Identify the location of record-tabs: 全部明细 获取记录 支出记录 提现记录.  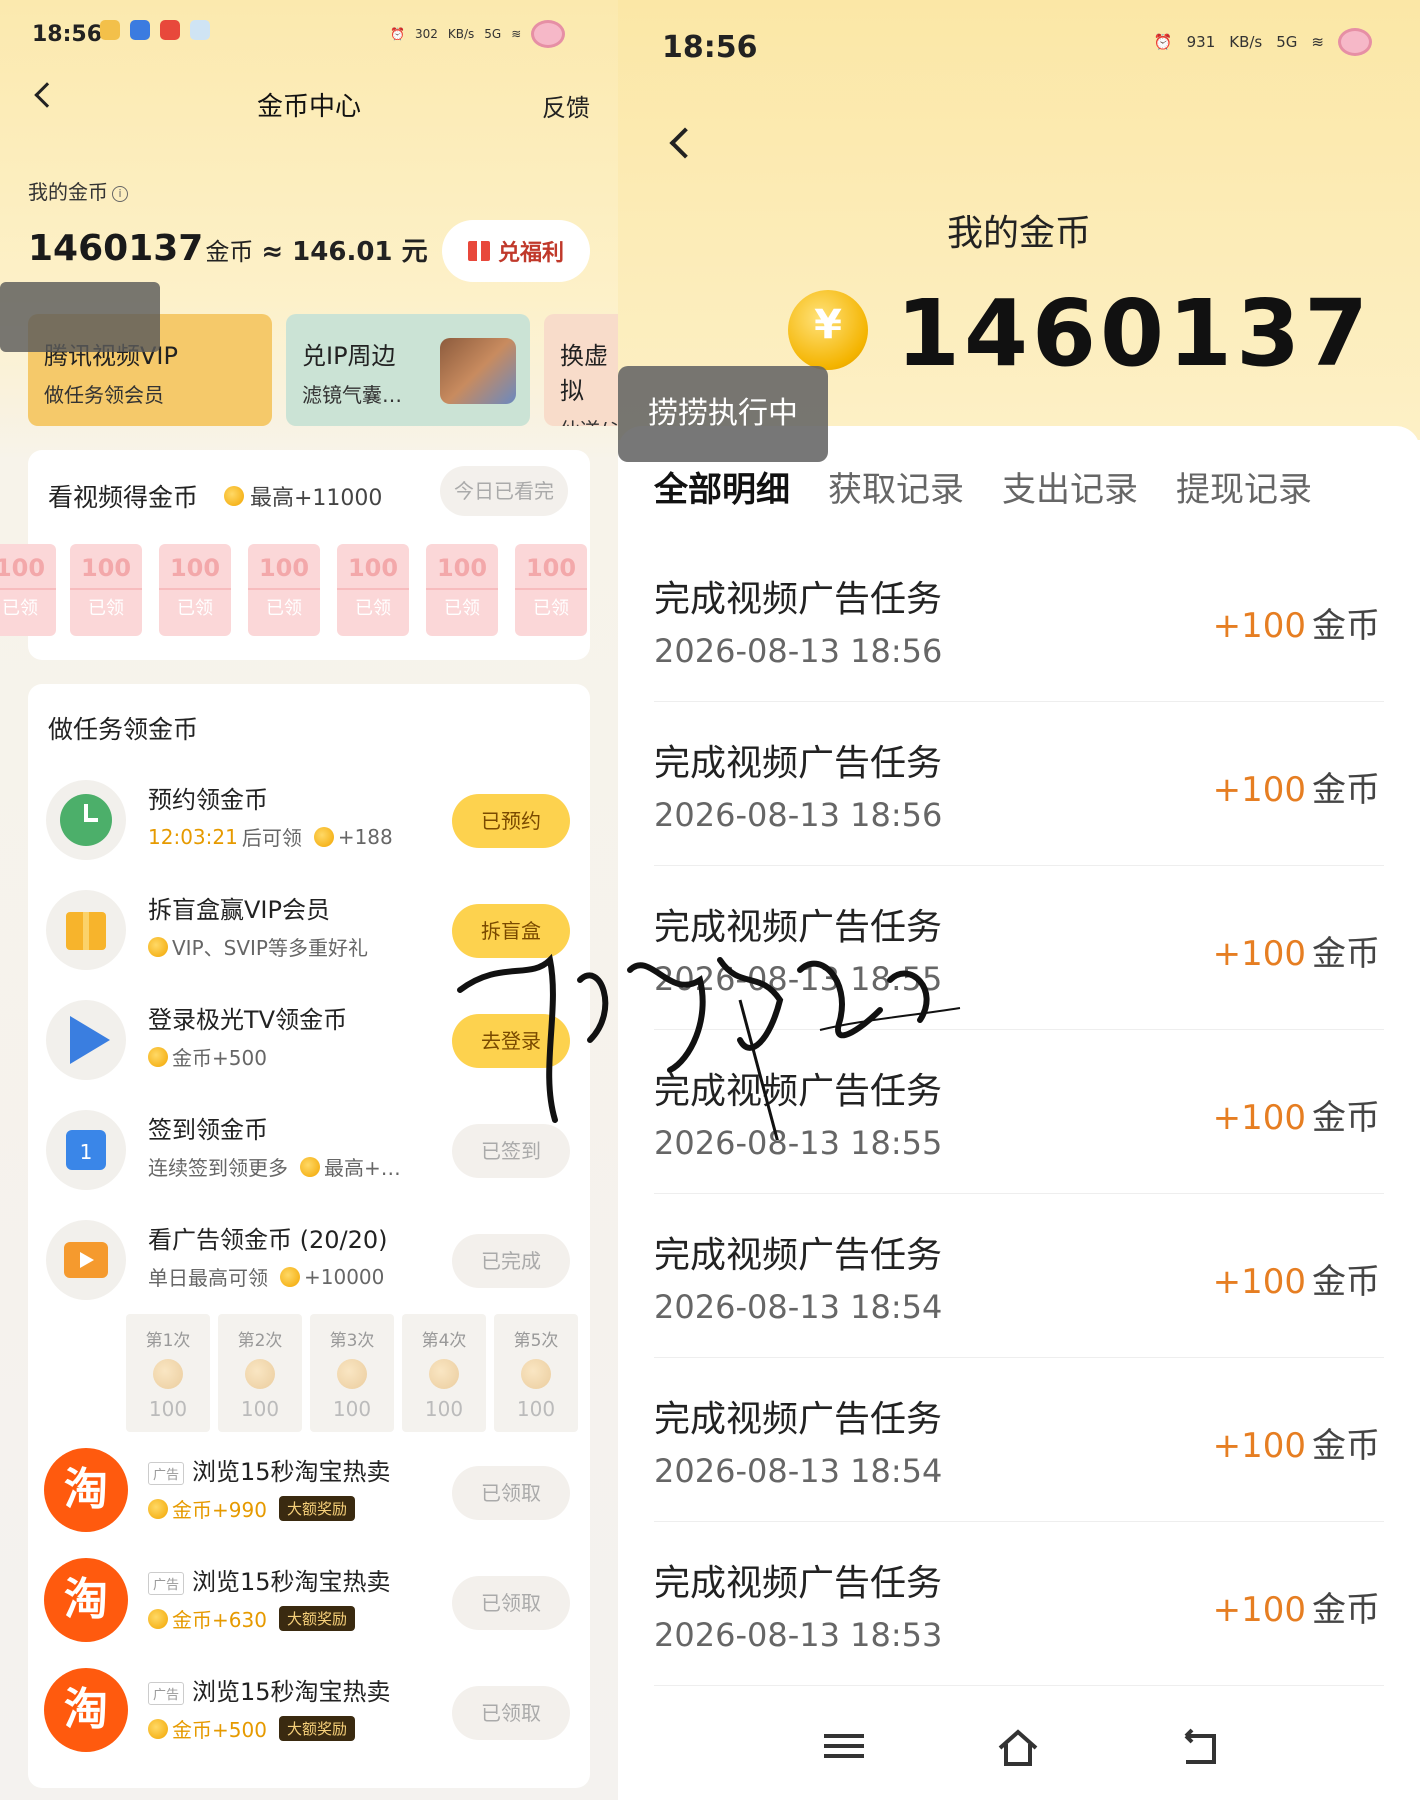
(983, 486).